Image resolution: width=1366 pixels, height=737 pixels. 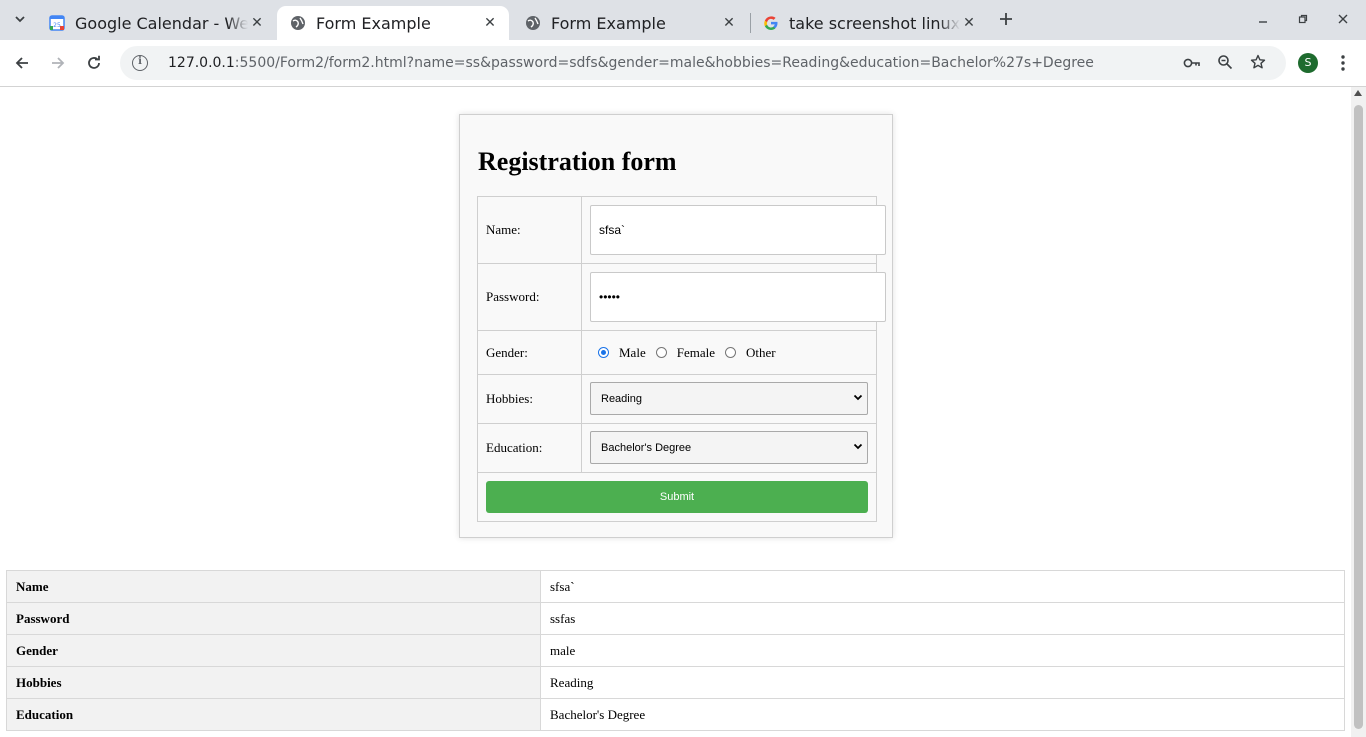 I want to click on hobbies-selected-value: Reading, so click(x=621, y=398).